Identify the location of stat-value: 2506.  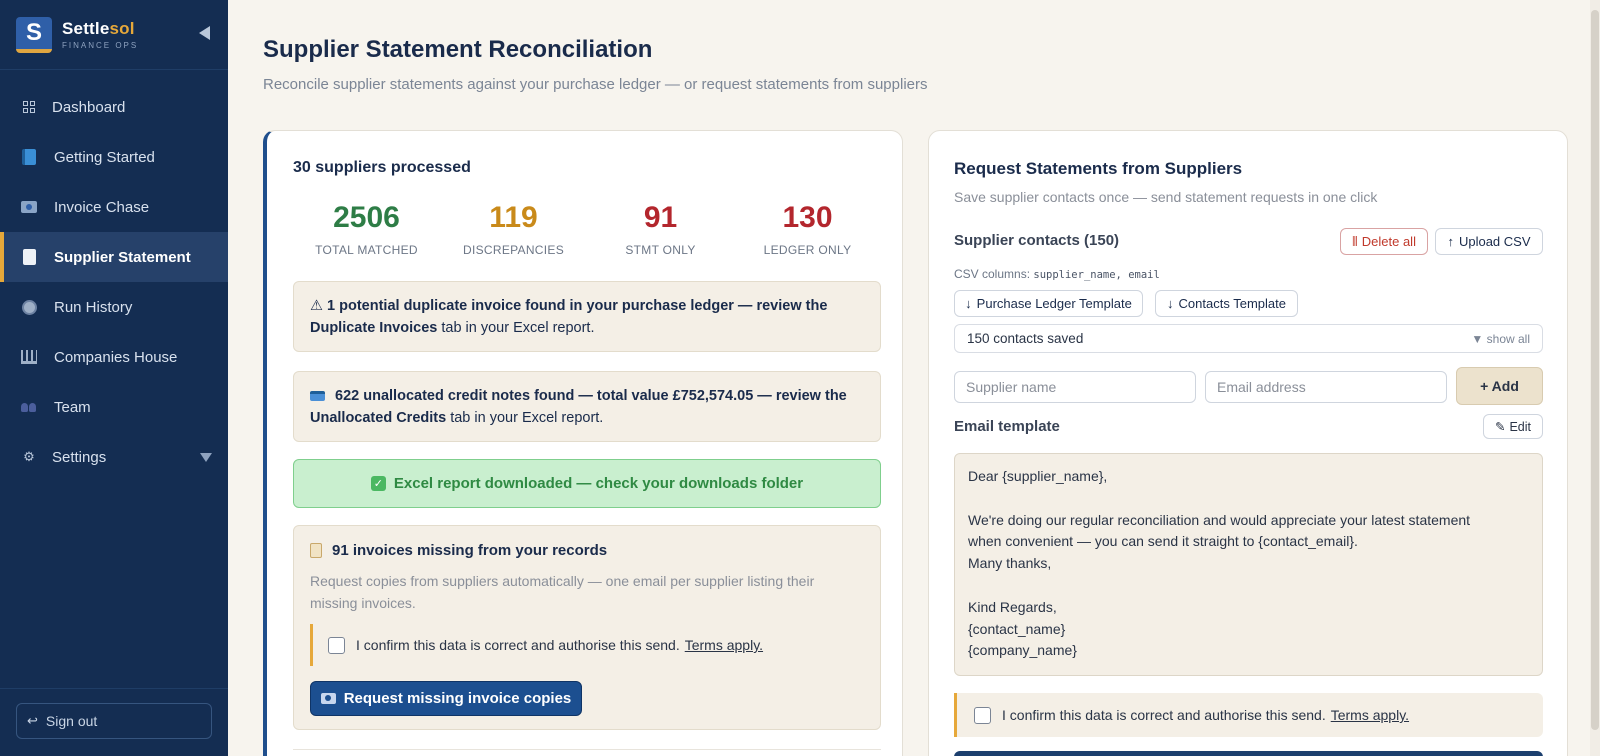
(366, 217).